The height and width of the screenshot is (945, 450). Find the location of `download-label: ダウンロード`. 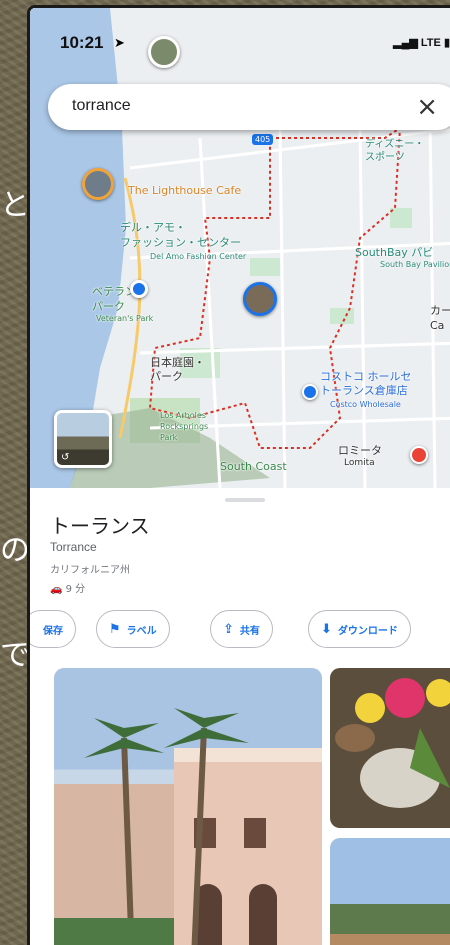

download-label: ダウンロード is located at coordinates (367, 631).